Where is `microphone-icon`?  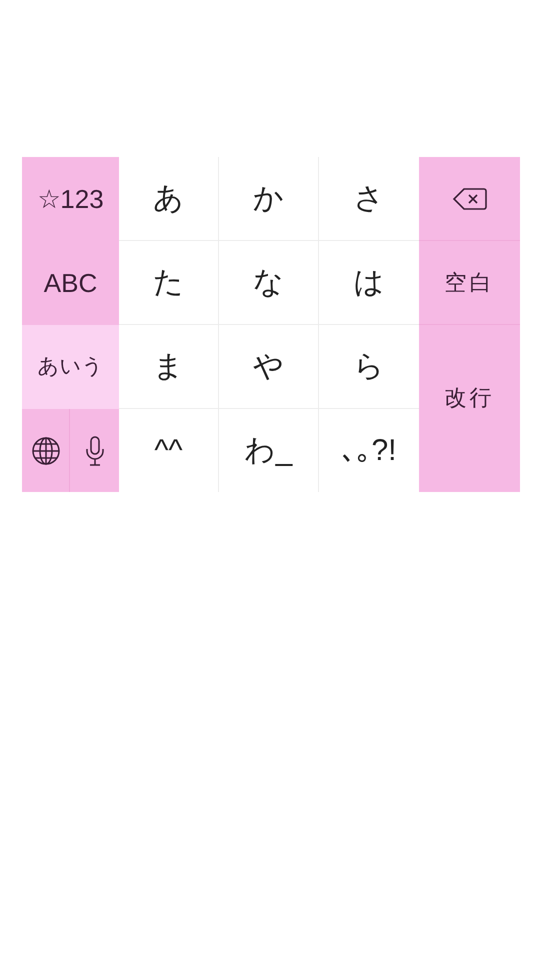
microphone-icon is located at coordinates (94, 450).